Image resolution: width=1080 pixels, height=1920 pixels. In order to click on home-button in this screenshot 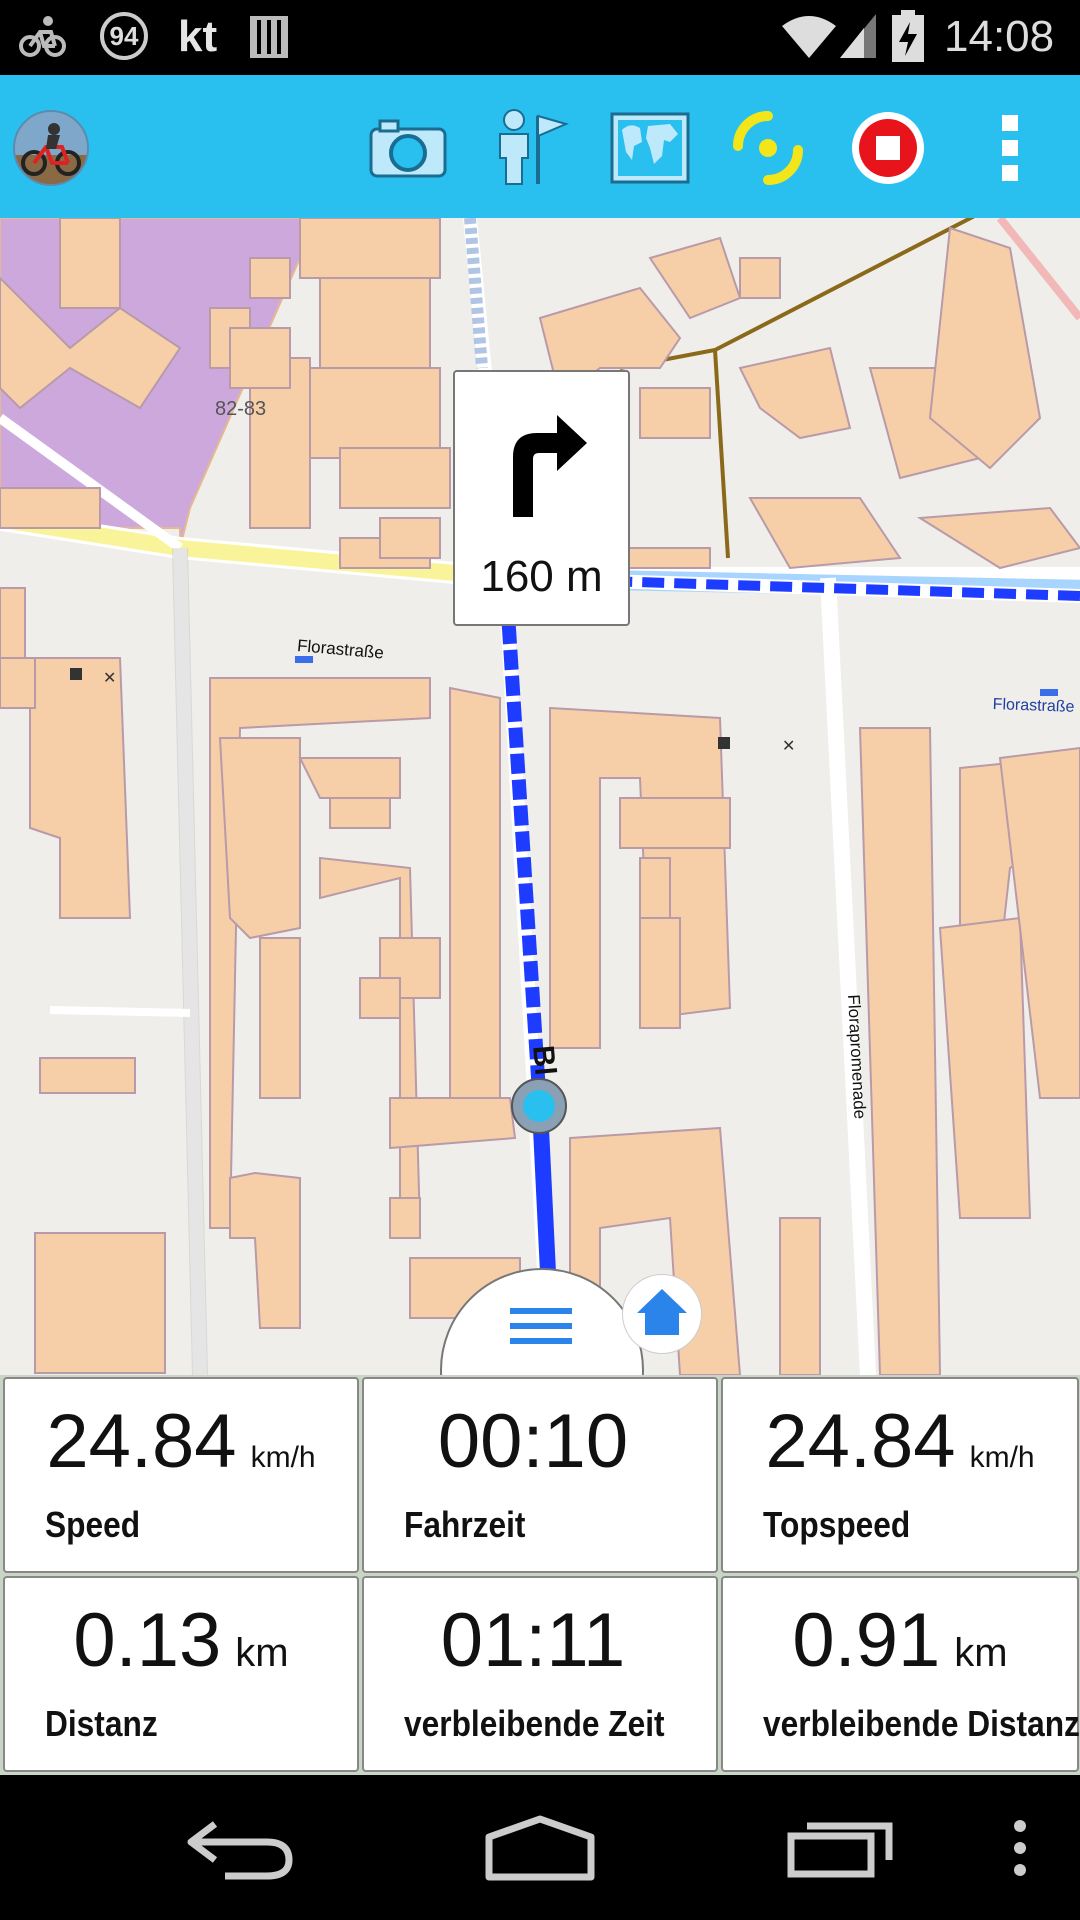, I will do `click(662, 1314)`.